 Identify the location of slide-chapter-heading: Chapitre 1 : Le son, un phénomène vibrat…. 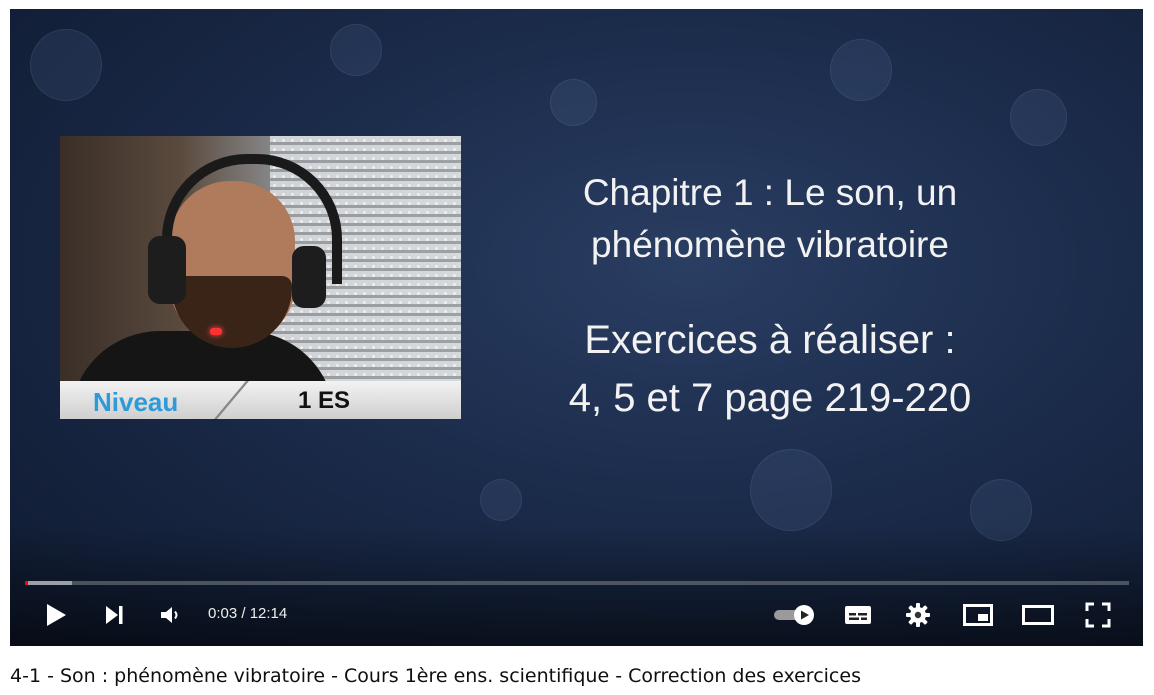
(770, 219).